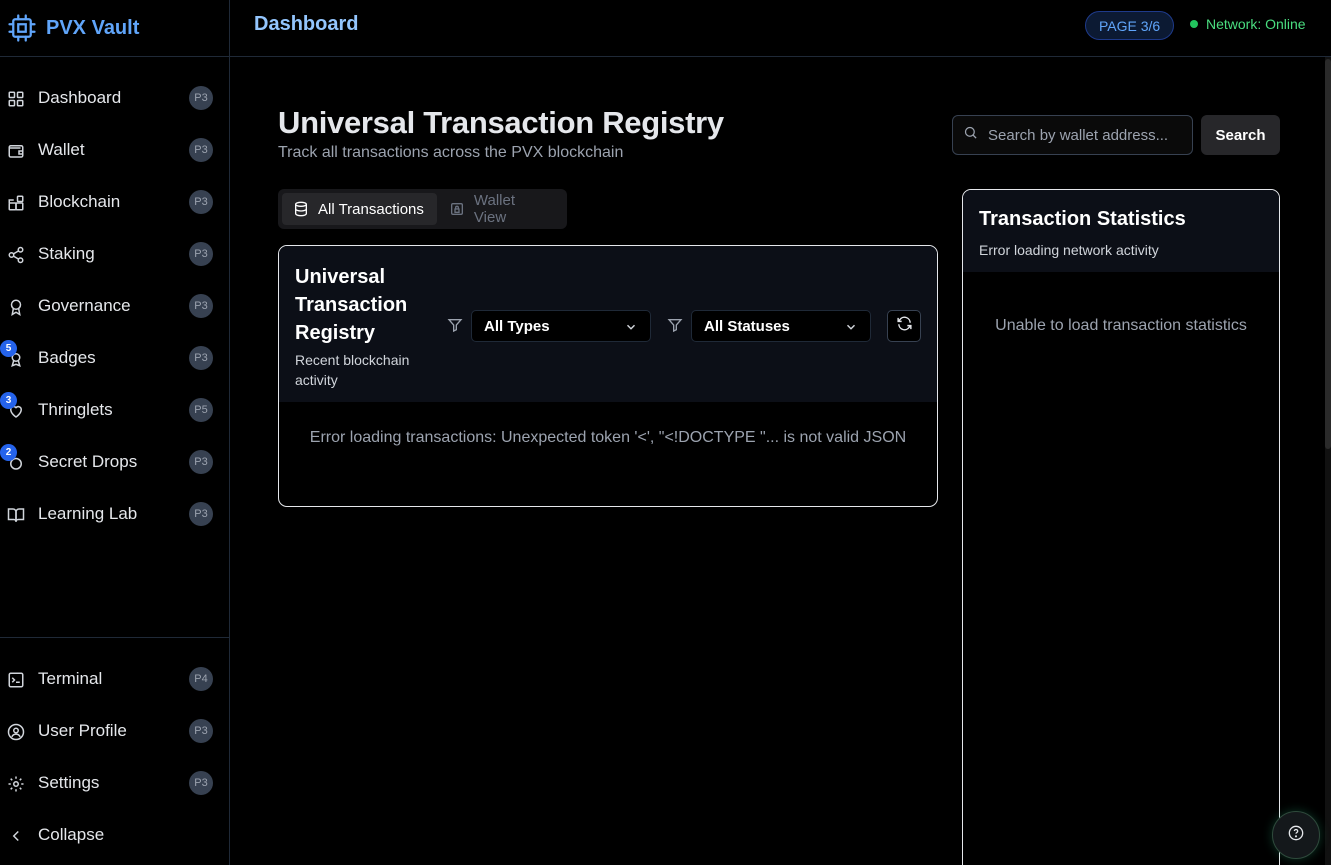  What do you see at coordinates (8, 400) in the screenshot?
I see `notification-count: 3` at bounding box center [8, 400].